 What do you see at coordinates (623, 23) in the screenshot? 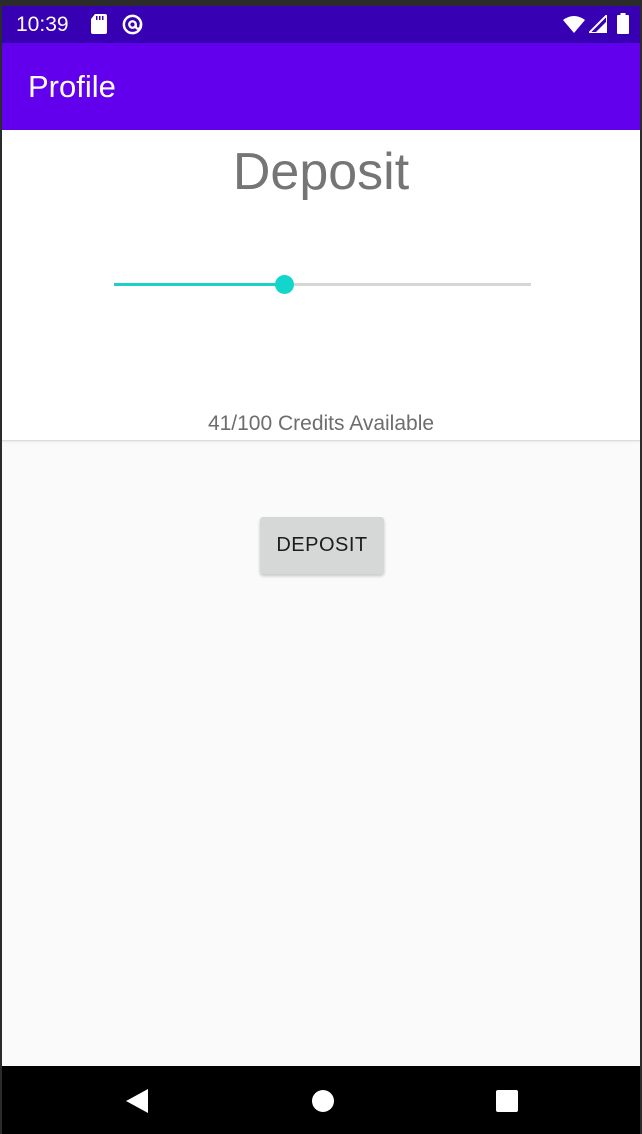
I see `battery-icon` at bounding box center [623, 23].